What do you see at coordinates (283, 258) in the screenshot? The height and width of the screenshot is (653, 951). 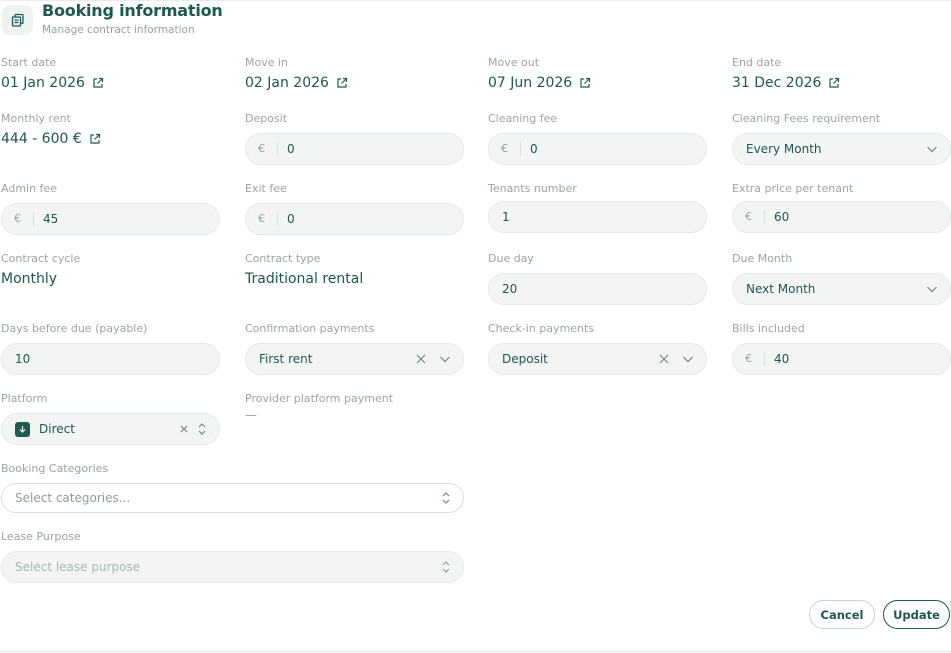 I see `contract-type-label: Contract type` at bounding box center [283, 258].